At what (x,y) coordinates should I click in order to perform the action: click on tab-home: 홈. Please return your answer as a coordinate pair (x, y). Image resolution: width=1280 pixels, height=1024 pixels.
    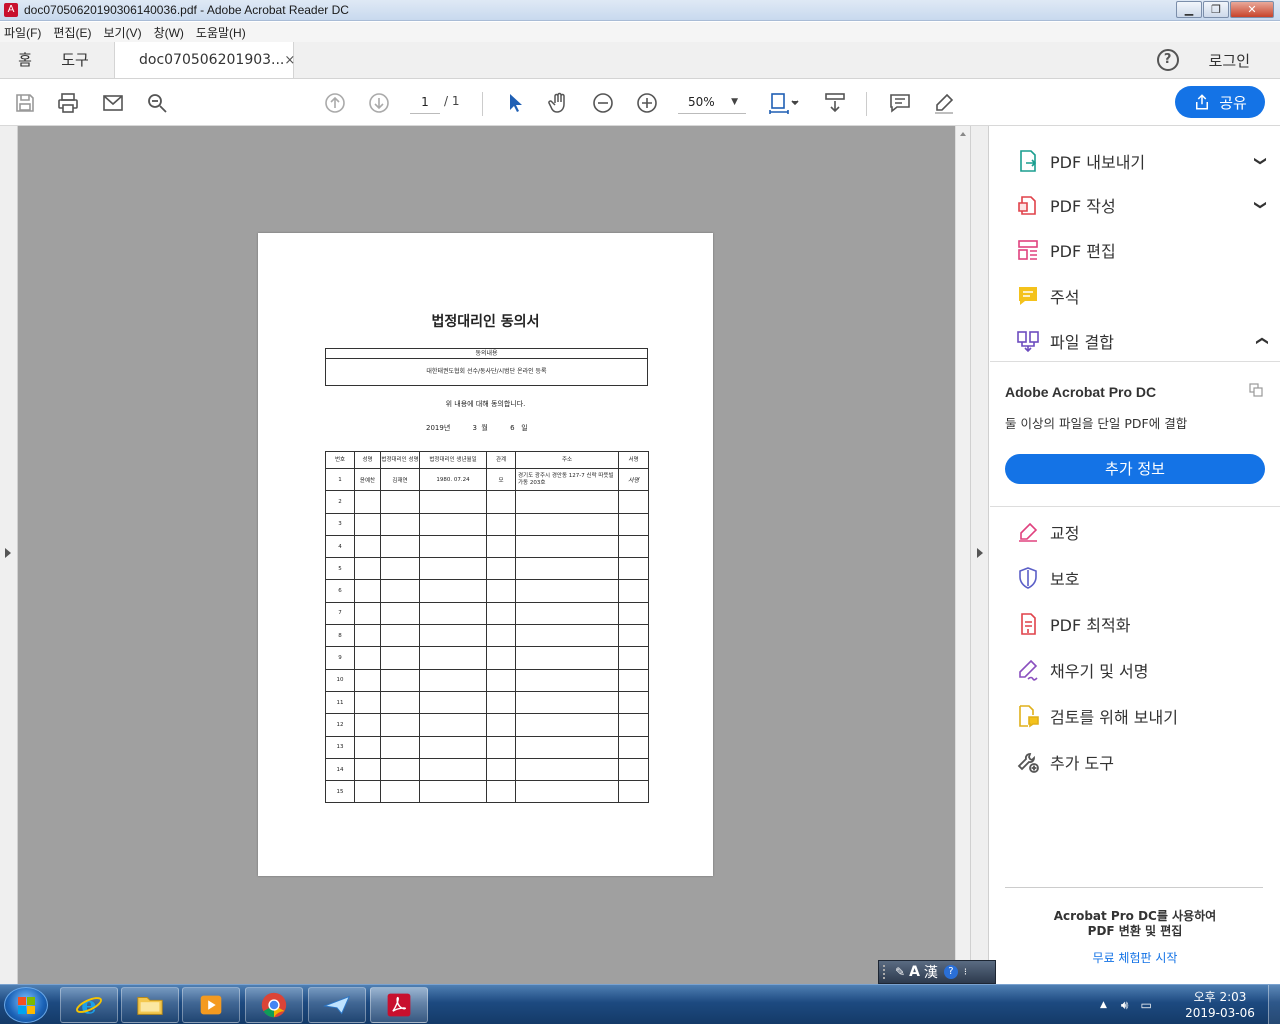
    Looking at the image, I should click on (25, 60).